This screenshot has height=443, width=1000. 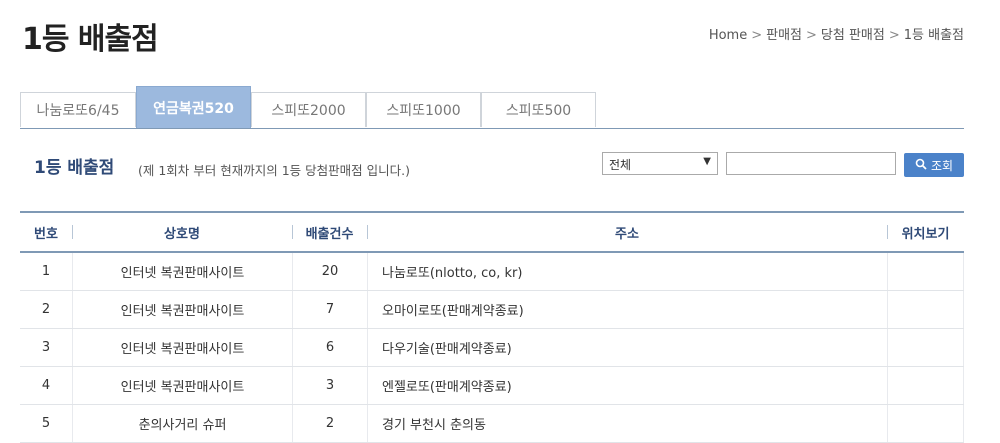 What do you see at coordinates (921, 165) in the screenshot?
I see `search-icon` at bounding box center [921, 165].